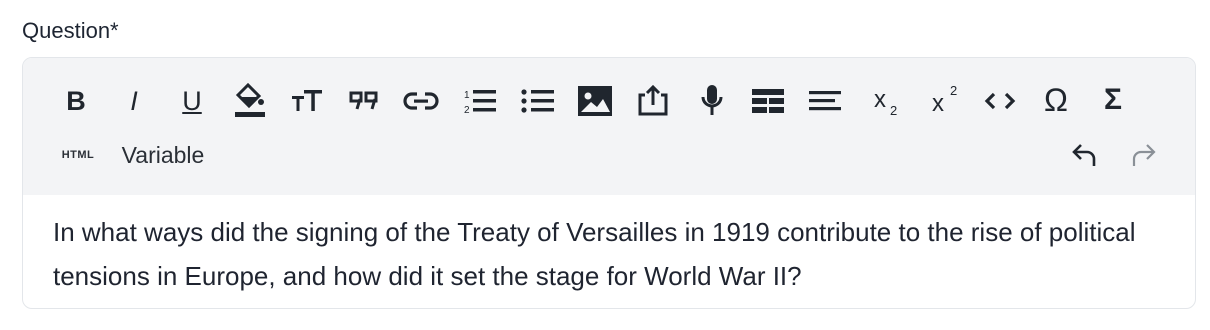 The image size is (1210, 330). I want to click on superscript-icon: x 2, so click(944, 100).